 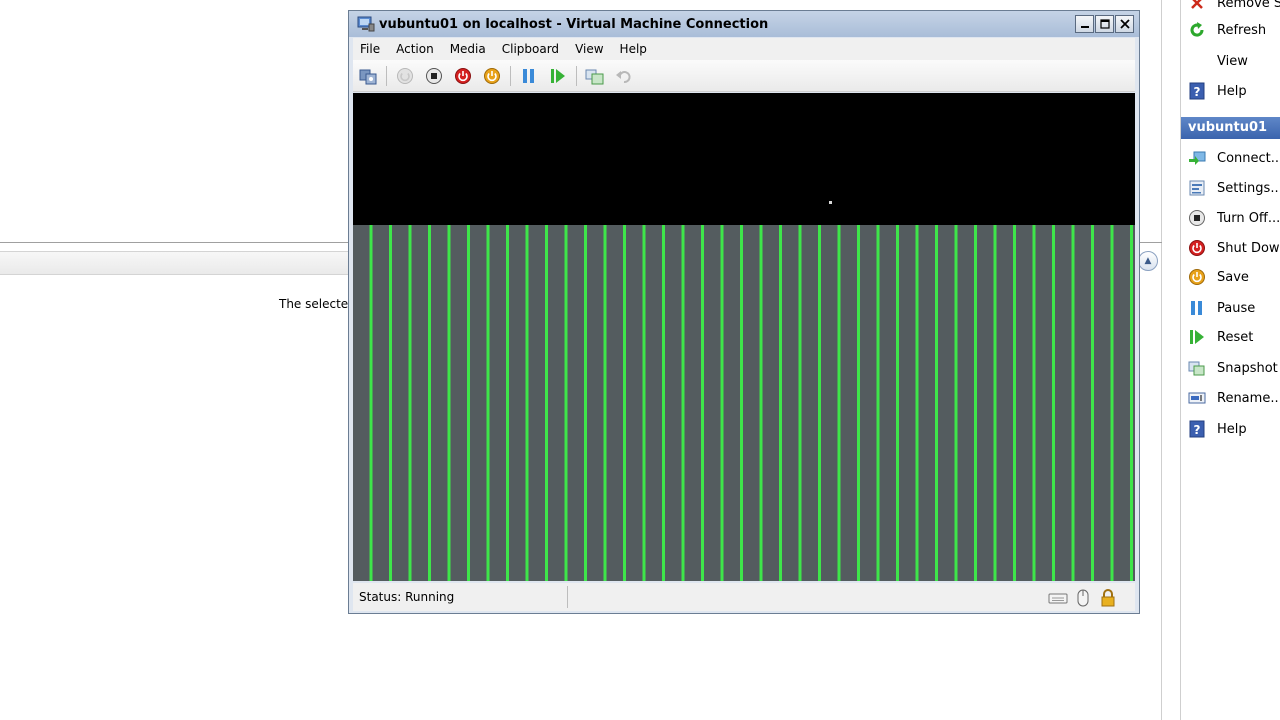 What do you see at coordinates (1230, 337) in the screenshot?
I see `action-reset: Reset` at bounding box center [1230, 337].